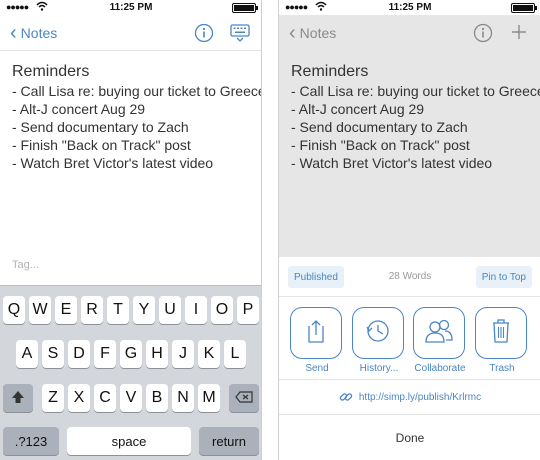 The width and height of the screenshot is (540, 460). What do you see at coordinates (66, 310) in the screenshot?
I see `key-e: E` at bounding box center [66, 310].